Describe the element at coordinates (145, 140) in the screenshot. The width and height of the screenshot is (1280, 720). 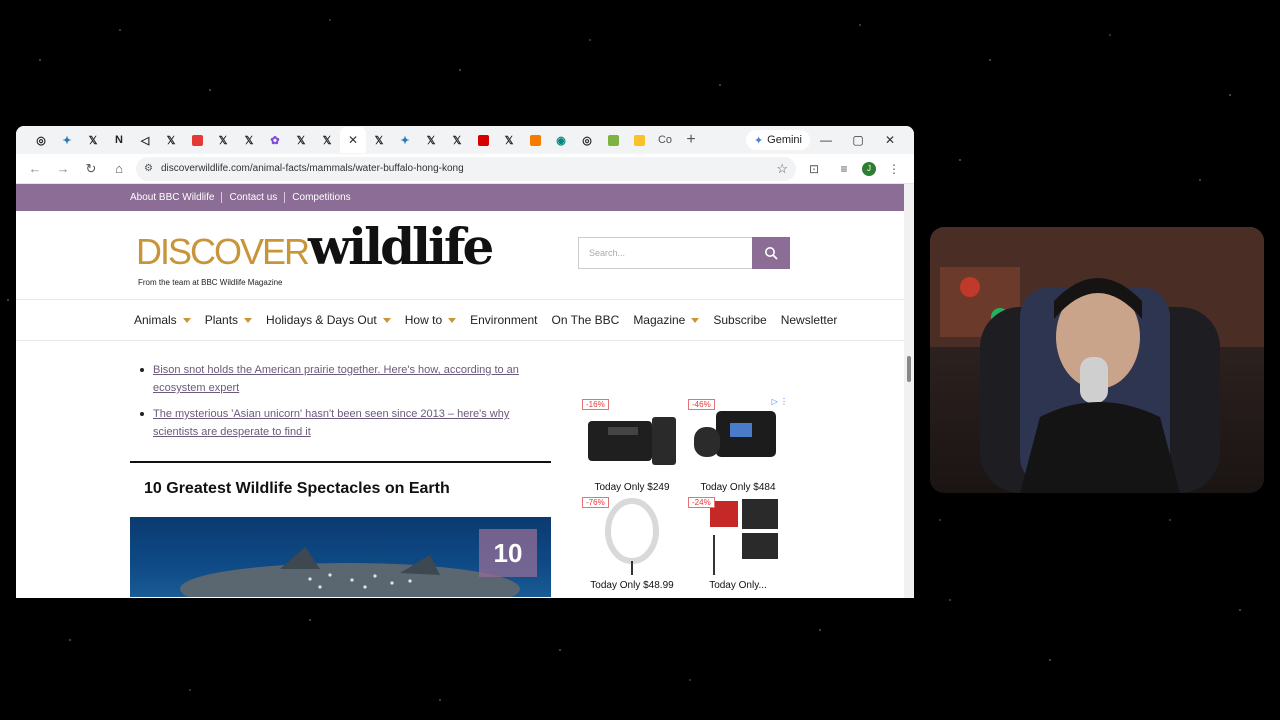
I see `tab-favicon-speaker: ◁` at that location.